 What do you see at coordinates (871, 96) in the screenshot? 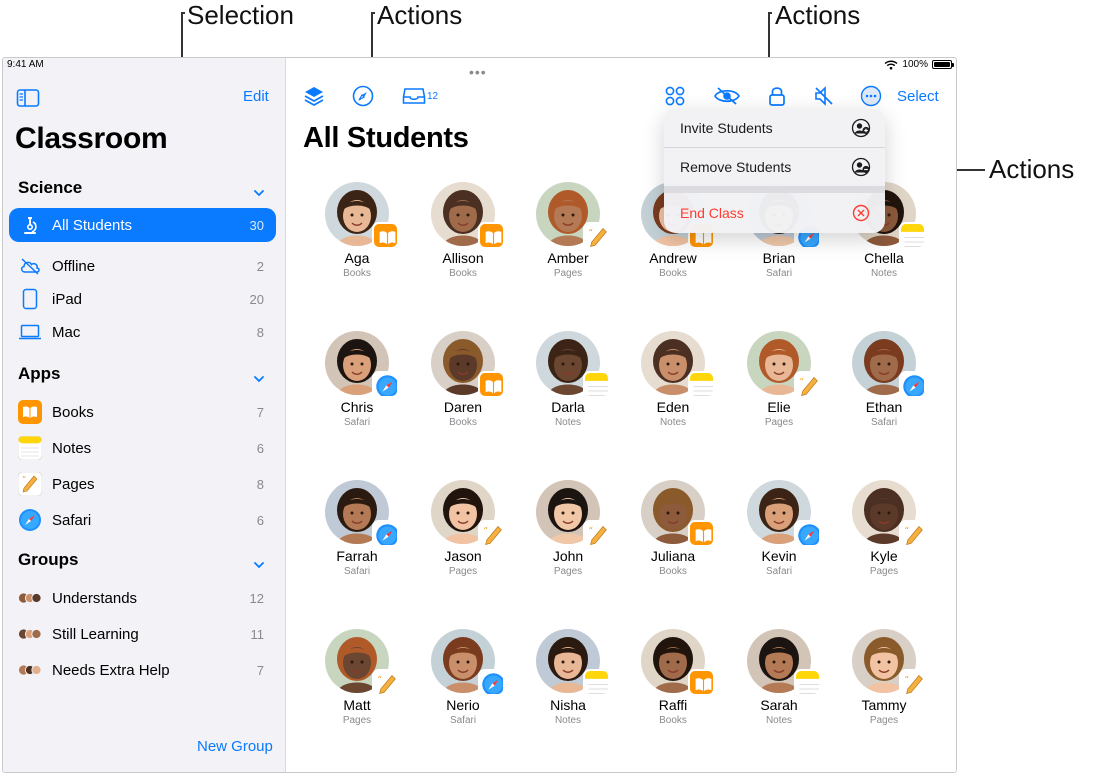
I see `more-icon` at bounding box center [871, 96].